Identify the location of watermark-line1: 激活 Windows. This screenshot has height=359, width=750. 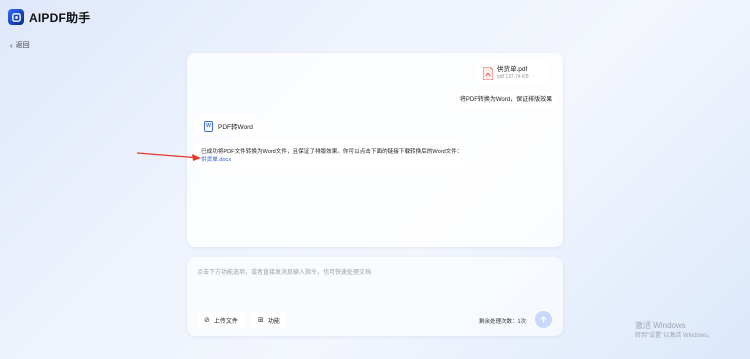
(660, 325).